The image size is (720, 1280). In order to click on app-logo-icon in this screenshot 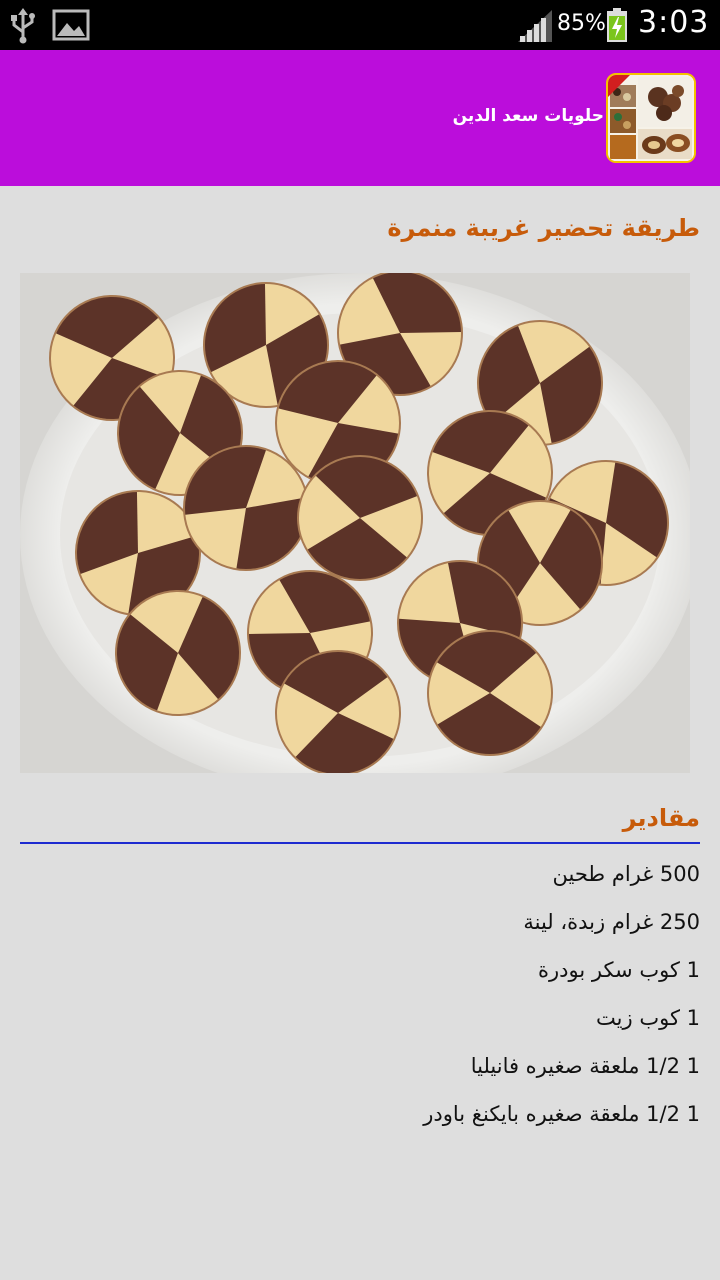, I will do `click(651, 118)`.